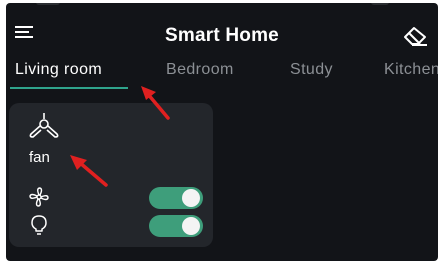 The width and height of the screenshot is (445, 268). What do you see at coordinates (58, 70) in the screenshot?
I see `tab-living-room: Living room` at bounding box center [58, 70].